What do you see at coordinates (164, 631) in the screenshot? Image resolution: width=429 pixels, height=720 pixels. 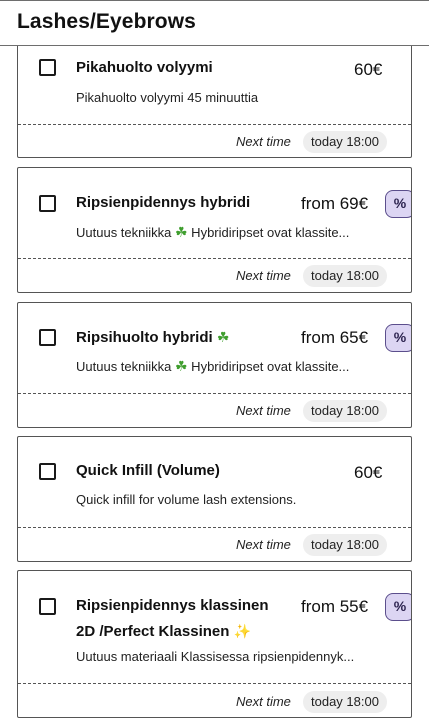 I see `service-title-line2: 2D /Perfect Klassinen ✨` at bounding box center [164, 631].